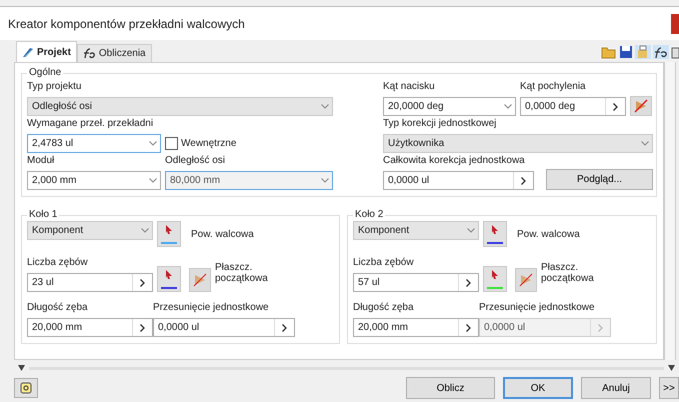  Describe the element at coordinates (409, 87) in the screenshot. I see `field-label: Kąt nacisku` at that location.